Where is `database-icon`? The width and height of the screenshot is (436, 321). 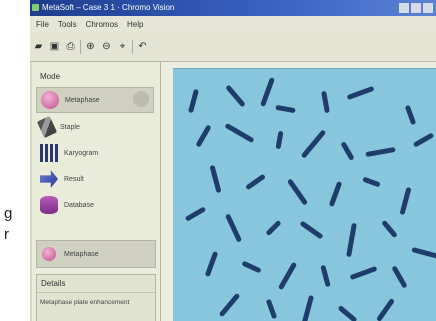 database-icon is located at coordinates (49, 205).